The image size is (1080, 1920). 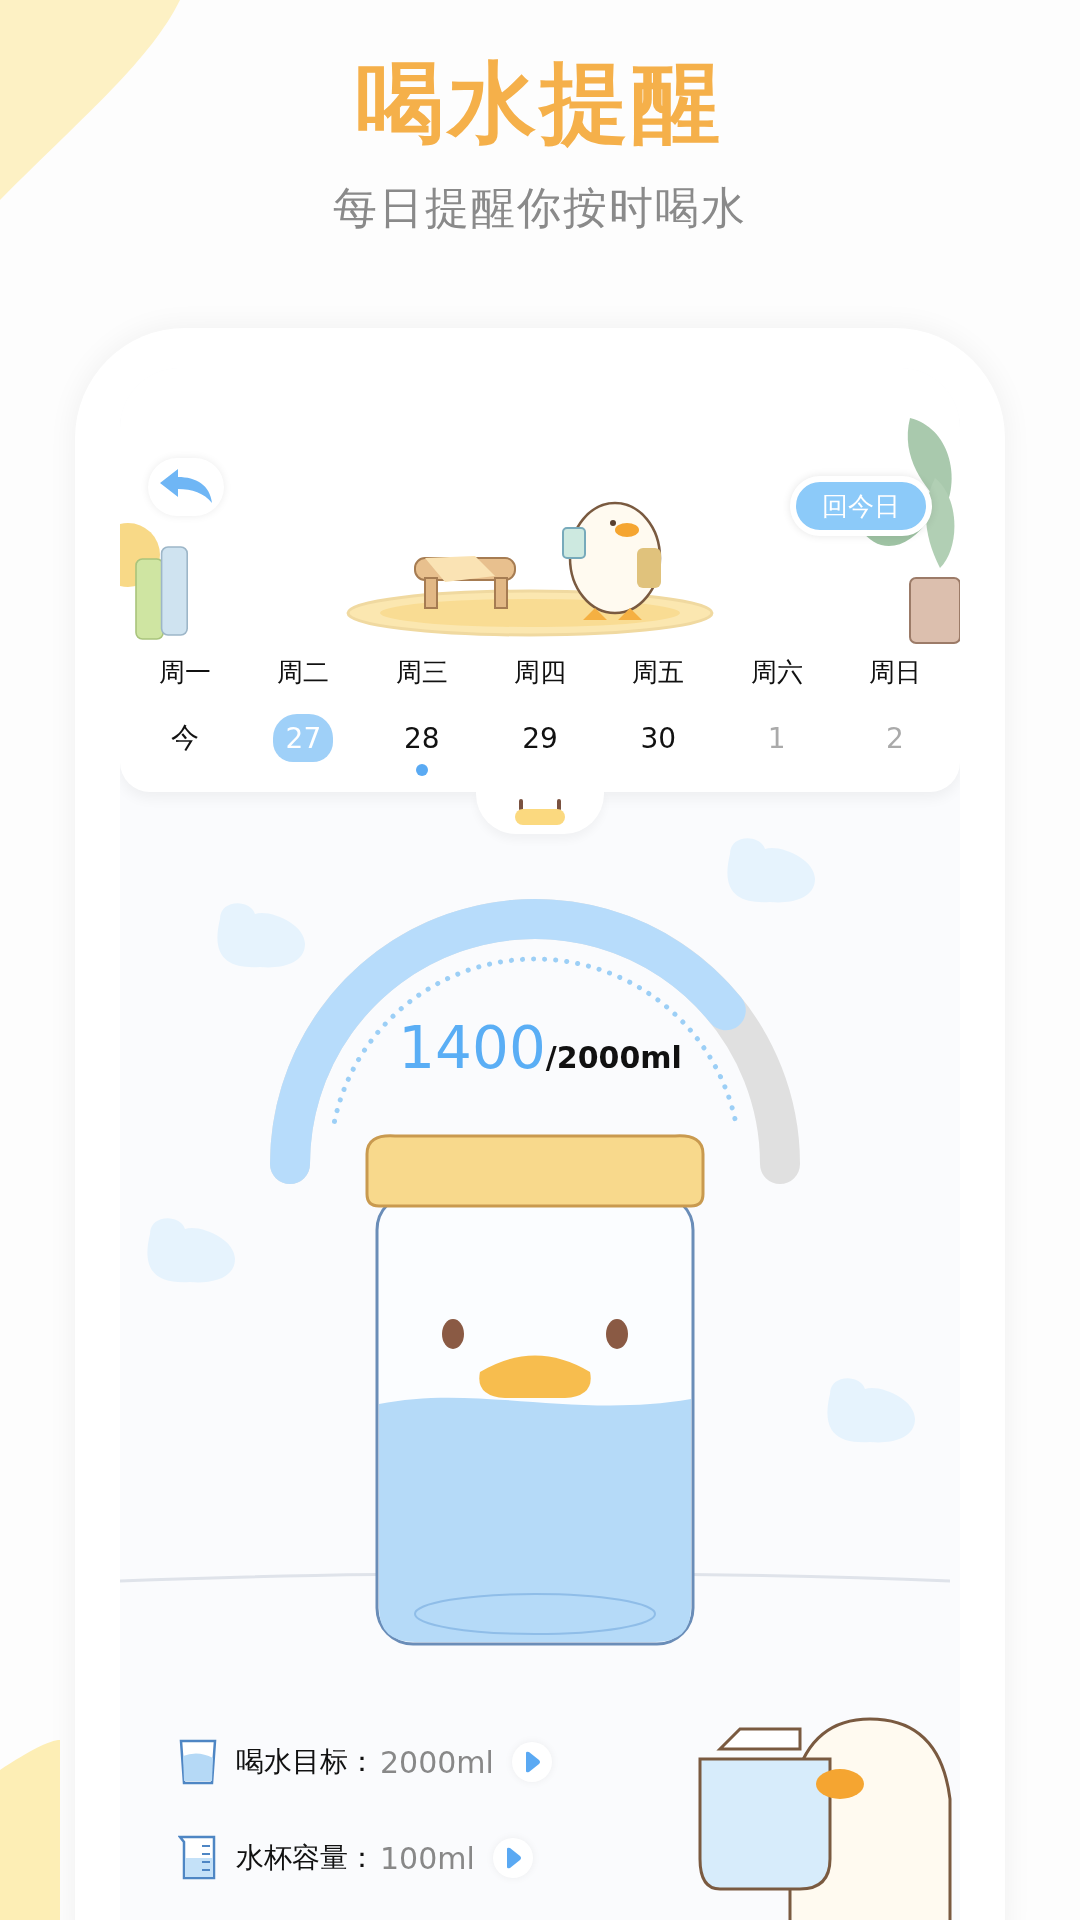 What do you see at coordinates (540, 738) in the screenshot?
I see `calendar-date: 29` at bounding box center [540, 738].